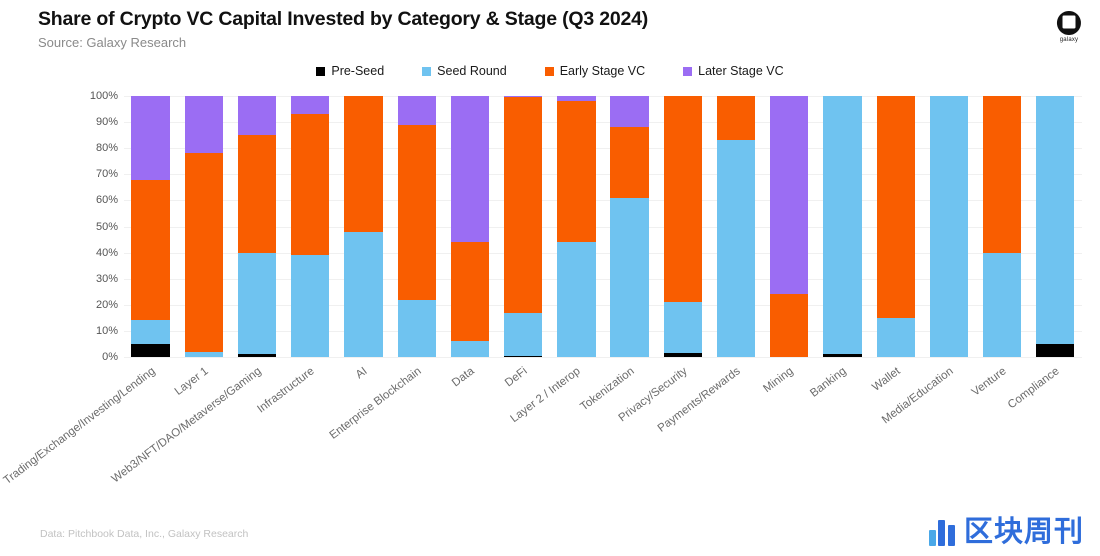 The height and width of the screenshot is (556, 1100). I want to click on y-axis-tick-label: 100%, so click(103, 96).